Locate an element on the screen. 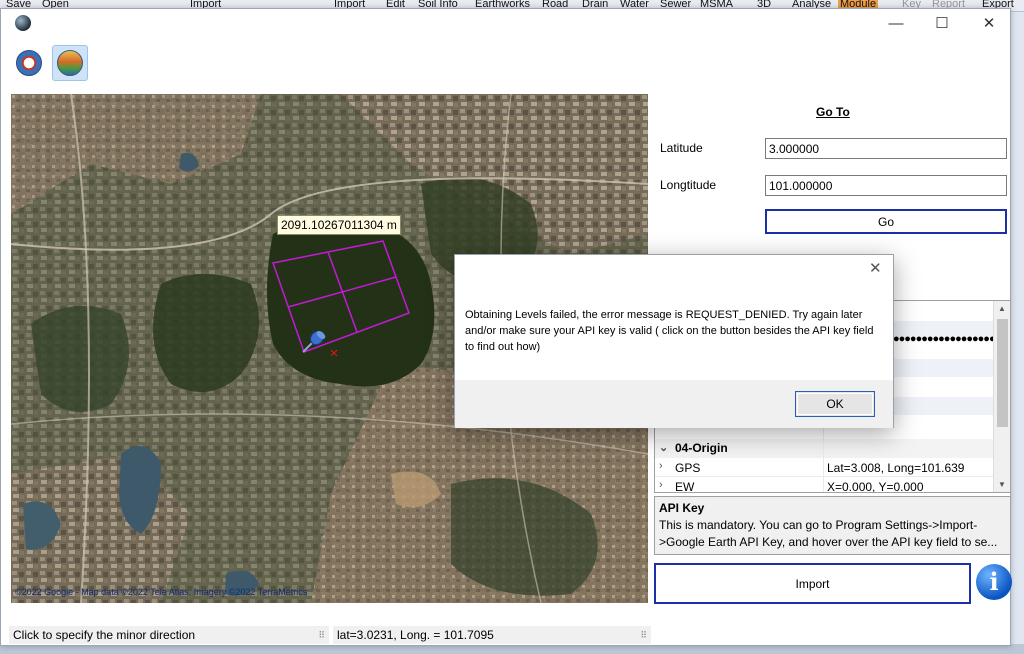  status-coordinates: lat=3.0231, Long. = 101.7095 ⠿ is located at coordinates (492, 635).